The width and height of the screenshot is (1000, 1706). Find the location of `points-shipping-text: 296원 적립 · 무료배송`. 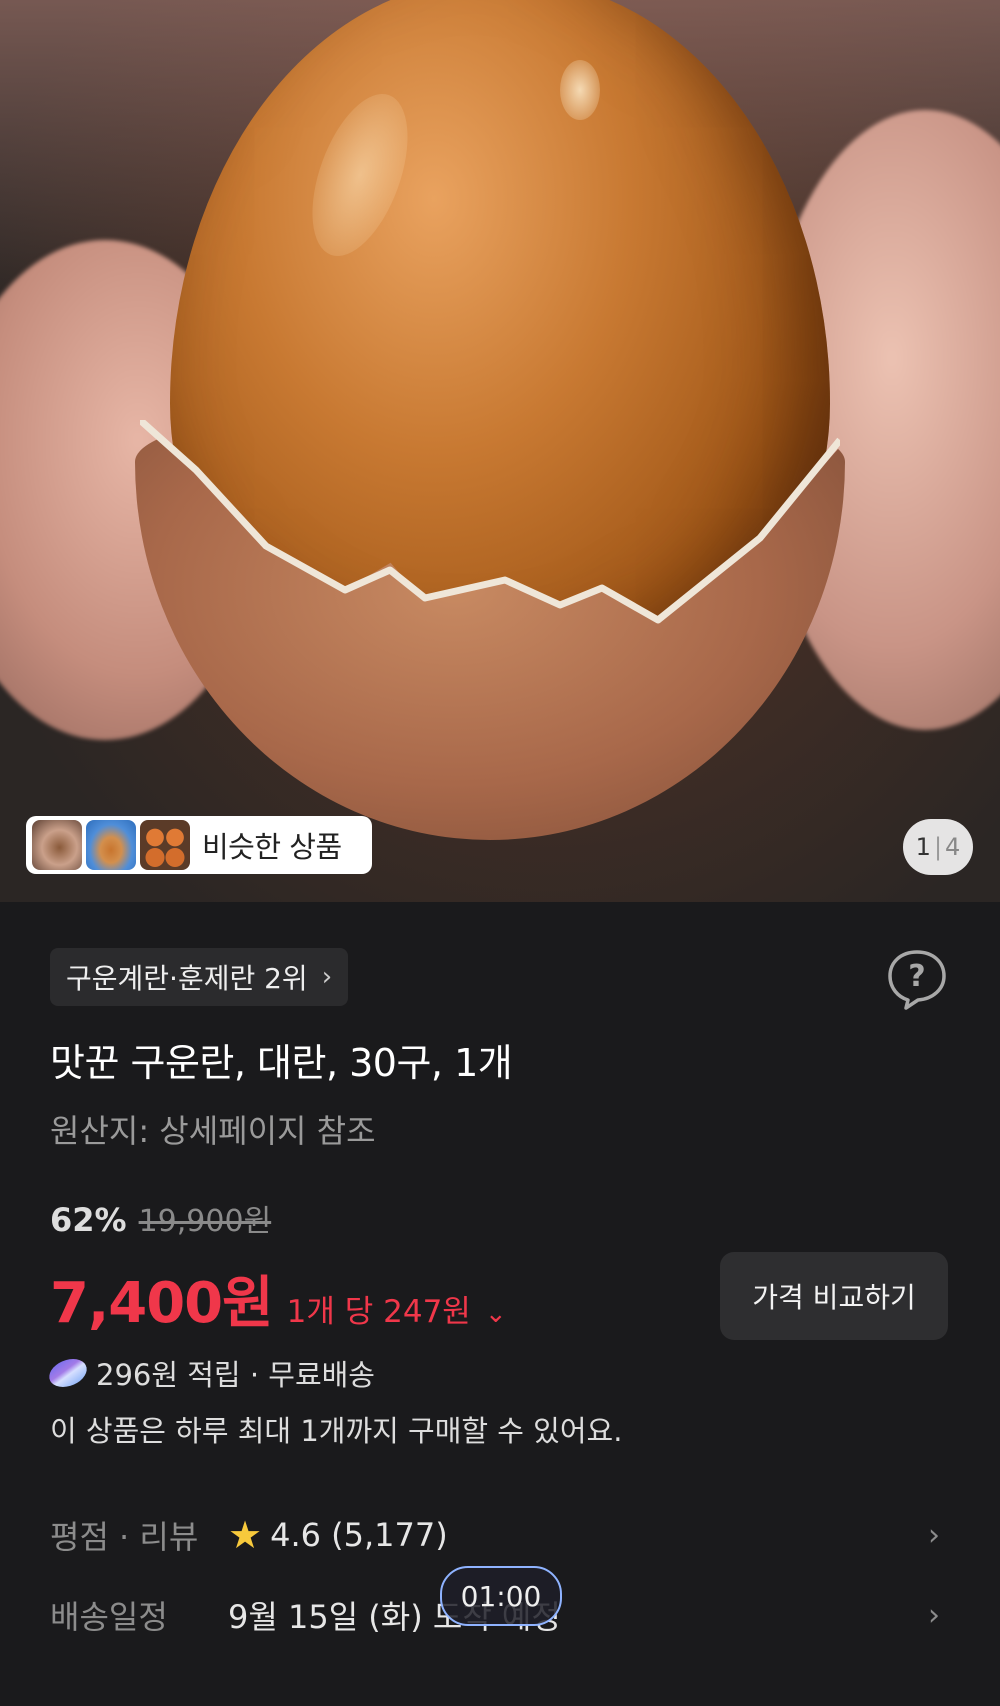

points-shipping-text: 296원 적립 · 무료배송 is located at coordinates (235, 1375).